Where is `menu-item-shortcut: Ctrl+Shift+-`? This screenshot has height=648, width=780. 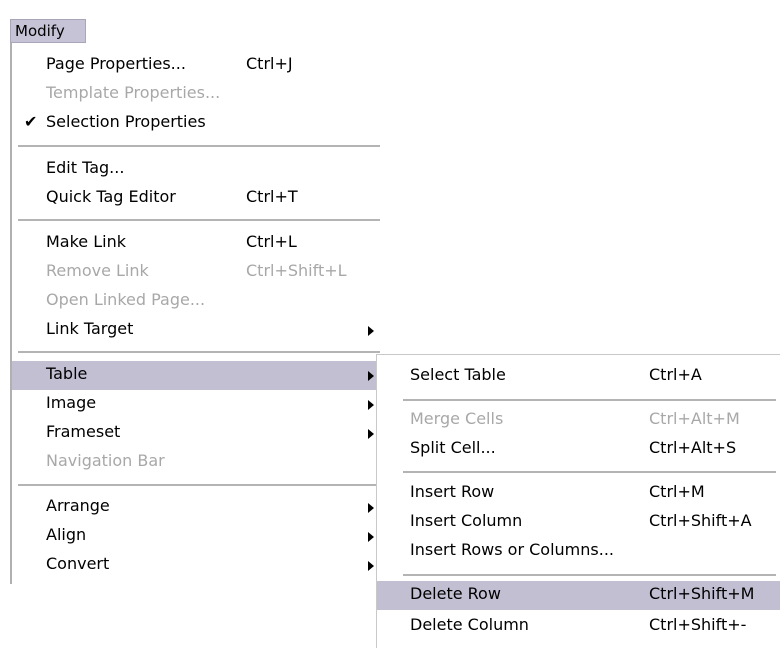 menu-item-shortcut: Ctrl+Shift+- is located at coordinates (698, 624).